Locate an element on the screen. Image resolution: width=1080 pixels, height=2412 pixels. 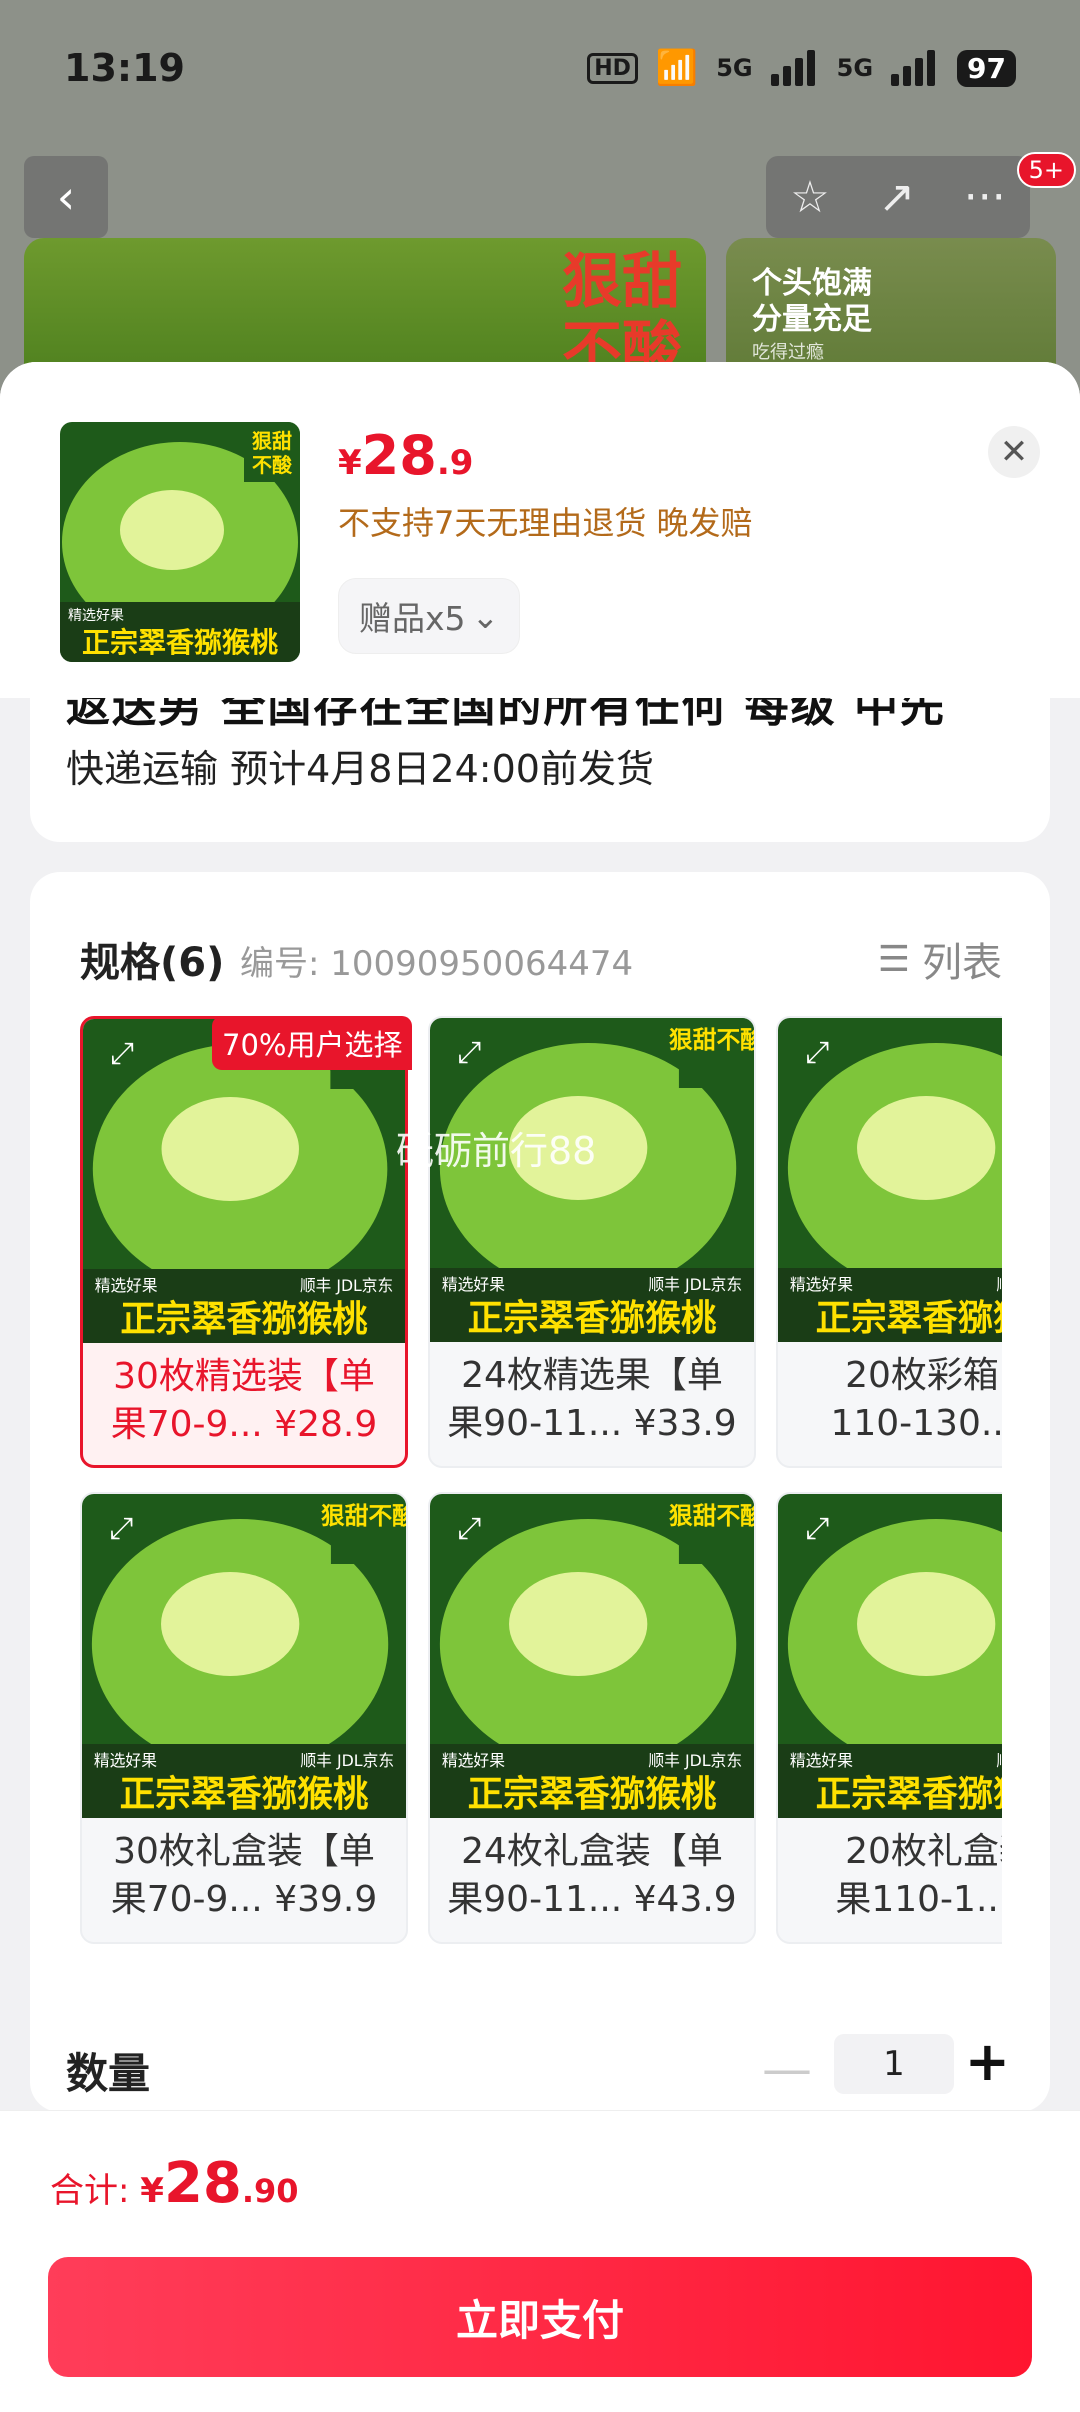
quantity-title: 数量 is located at coordinates (108, 2073).